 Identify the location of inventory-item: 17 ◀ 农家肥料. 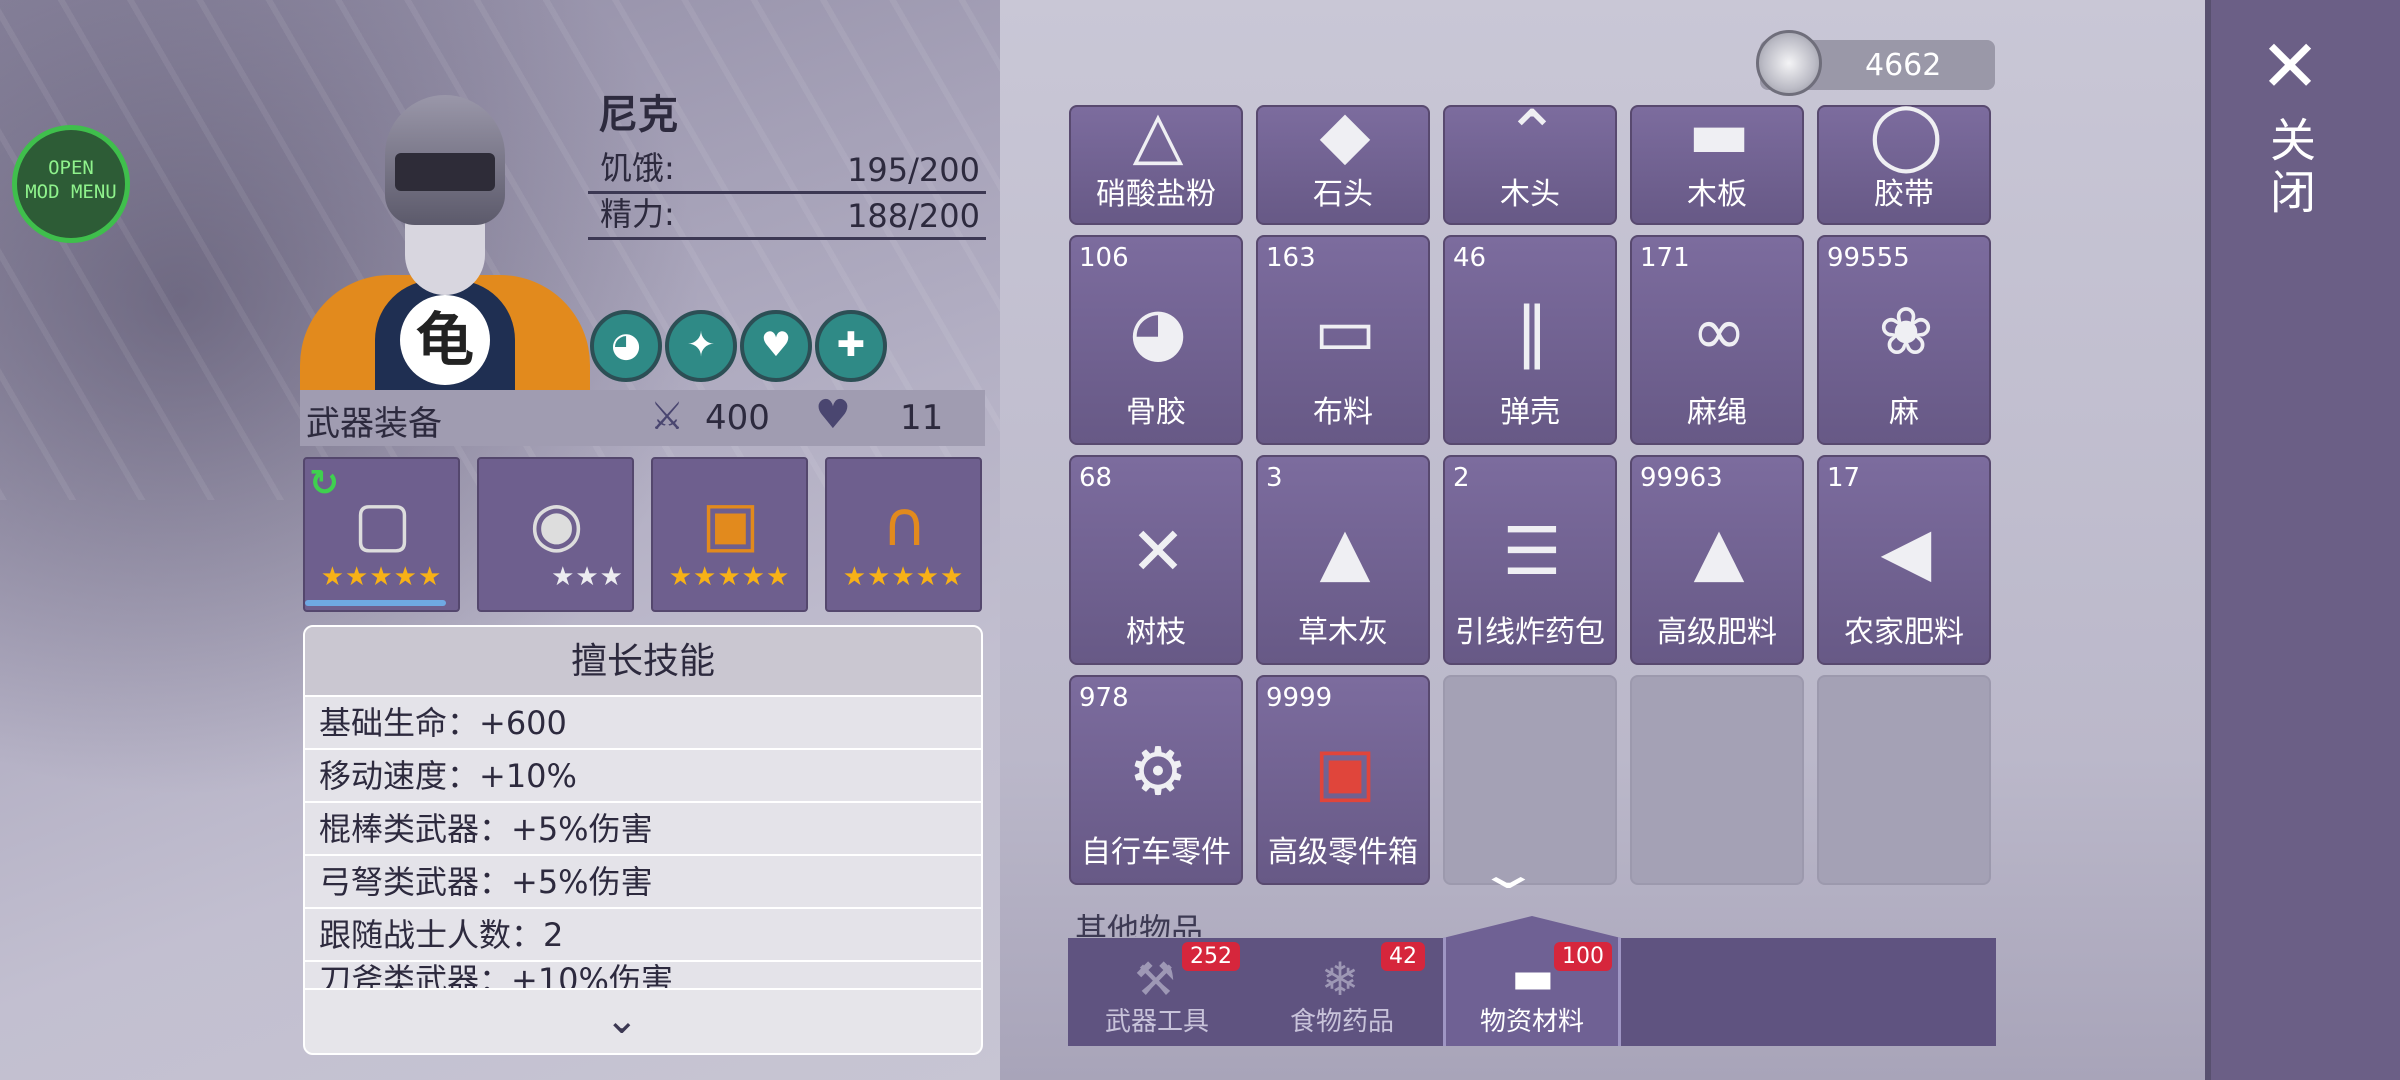
(1904, 560).